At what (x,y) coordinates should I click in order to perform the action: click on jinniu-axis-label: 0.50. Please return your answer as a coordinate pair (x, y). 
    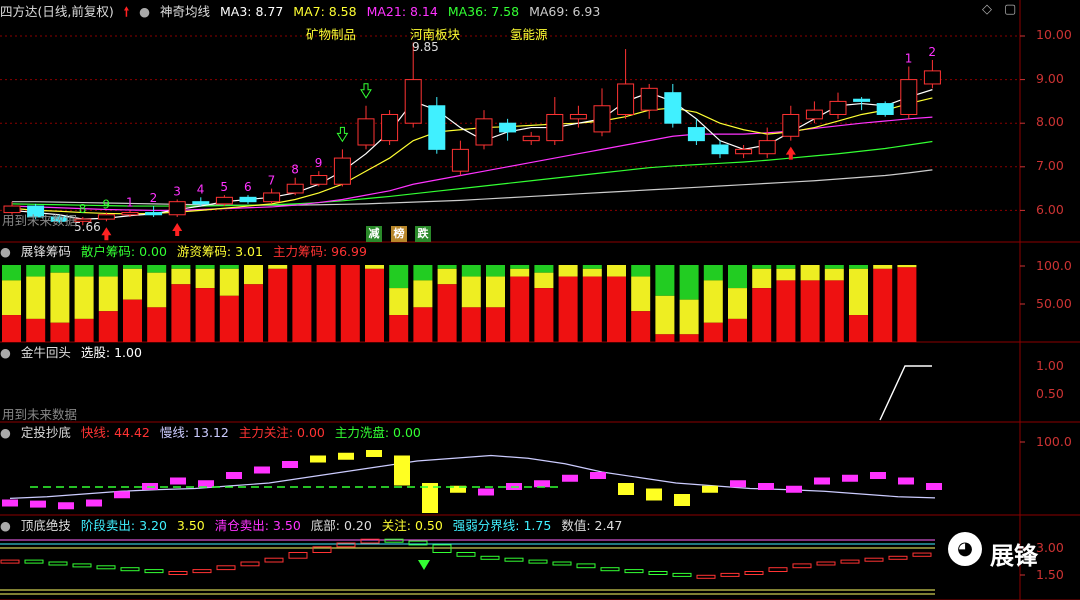
    Looking at the image, I should click on (1050, 393).